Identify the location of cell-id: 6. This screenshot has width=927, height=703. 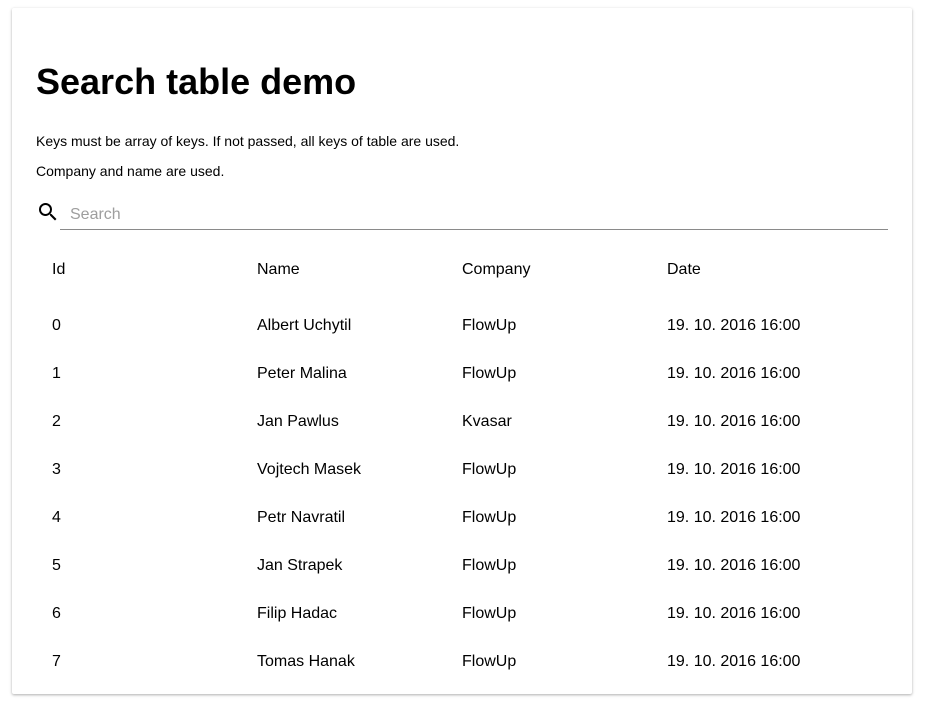
(56, 613).